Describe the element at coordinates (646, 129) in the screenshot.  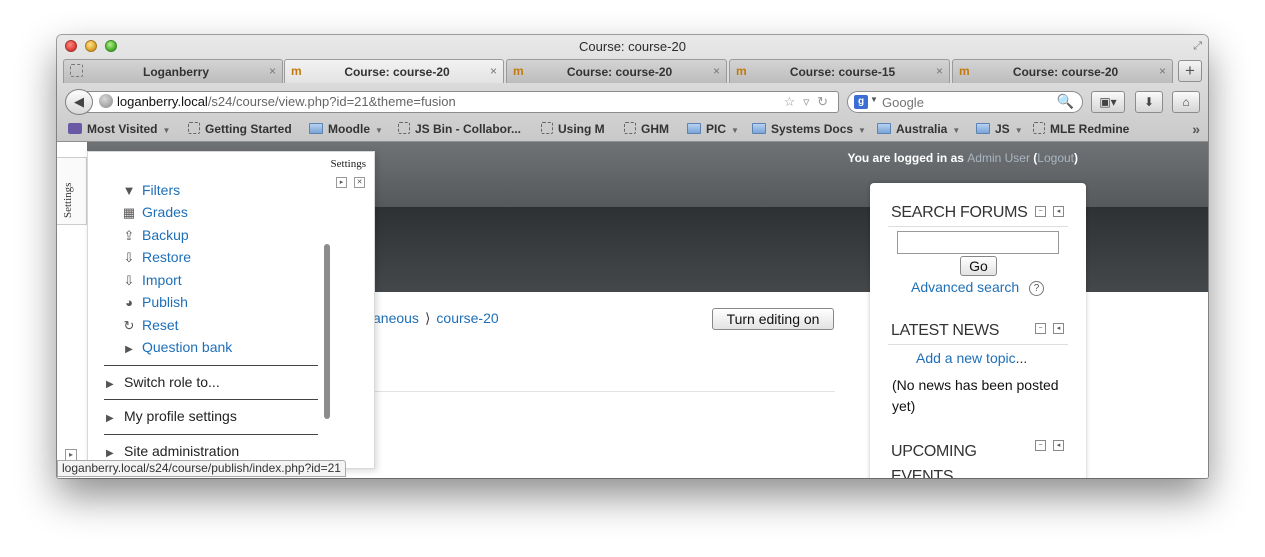
I see `bookmark-ghm: GHM` at that location.